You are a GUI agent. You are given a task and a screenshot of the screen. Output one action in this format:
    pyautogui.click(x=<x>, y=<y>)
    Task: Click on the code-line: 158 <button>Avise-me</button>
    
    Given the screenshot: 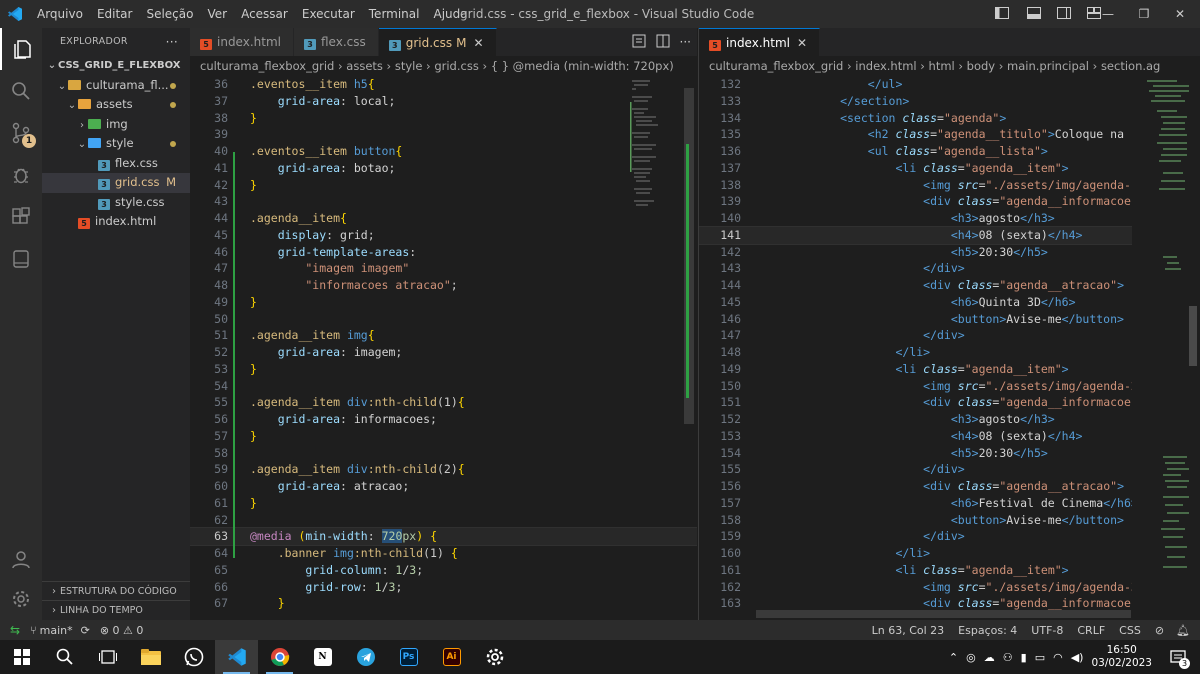 What is the action you would take?
    pyautogui.click(x=915, y=520)
    